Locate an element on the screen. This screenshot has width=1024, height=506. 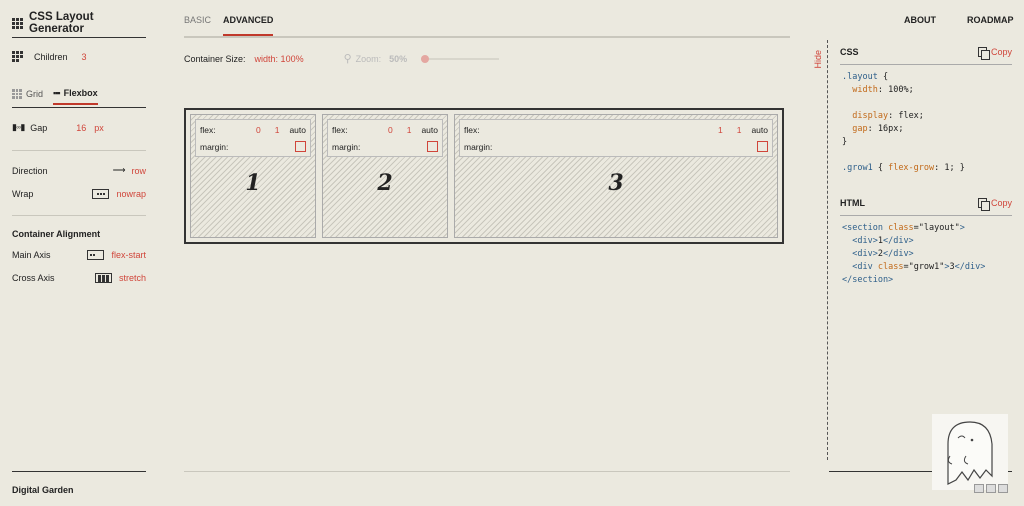
roadmap-link: ROADMAP is located at coordinates (990, 20).